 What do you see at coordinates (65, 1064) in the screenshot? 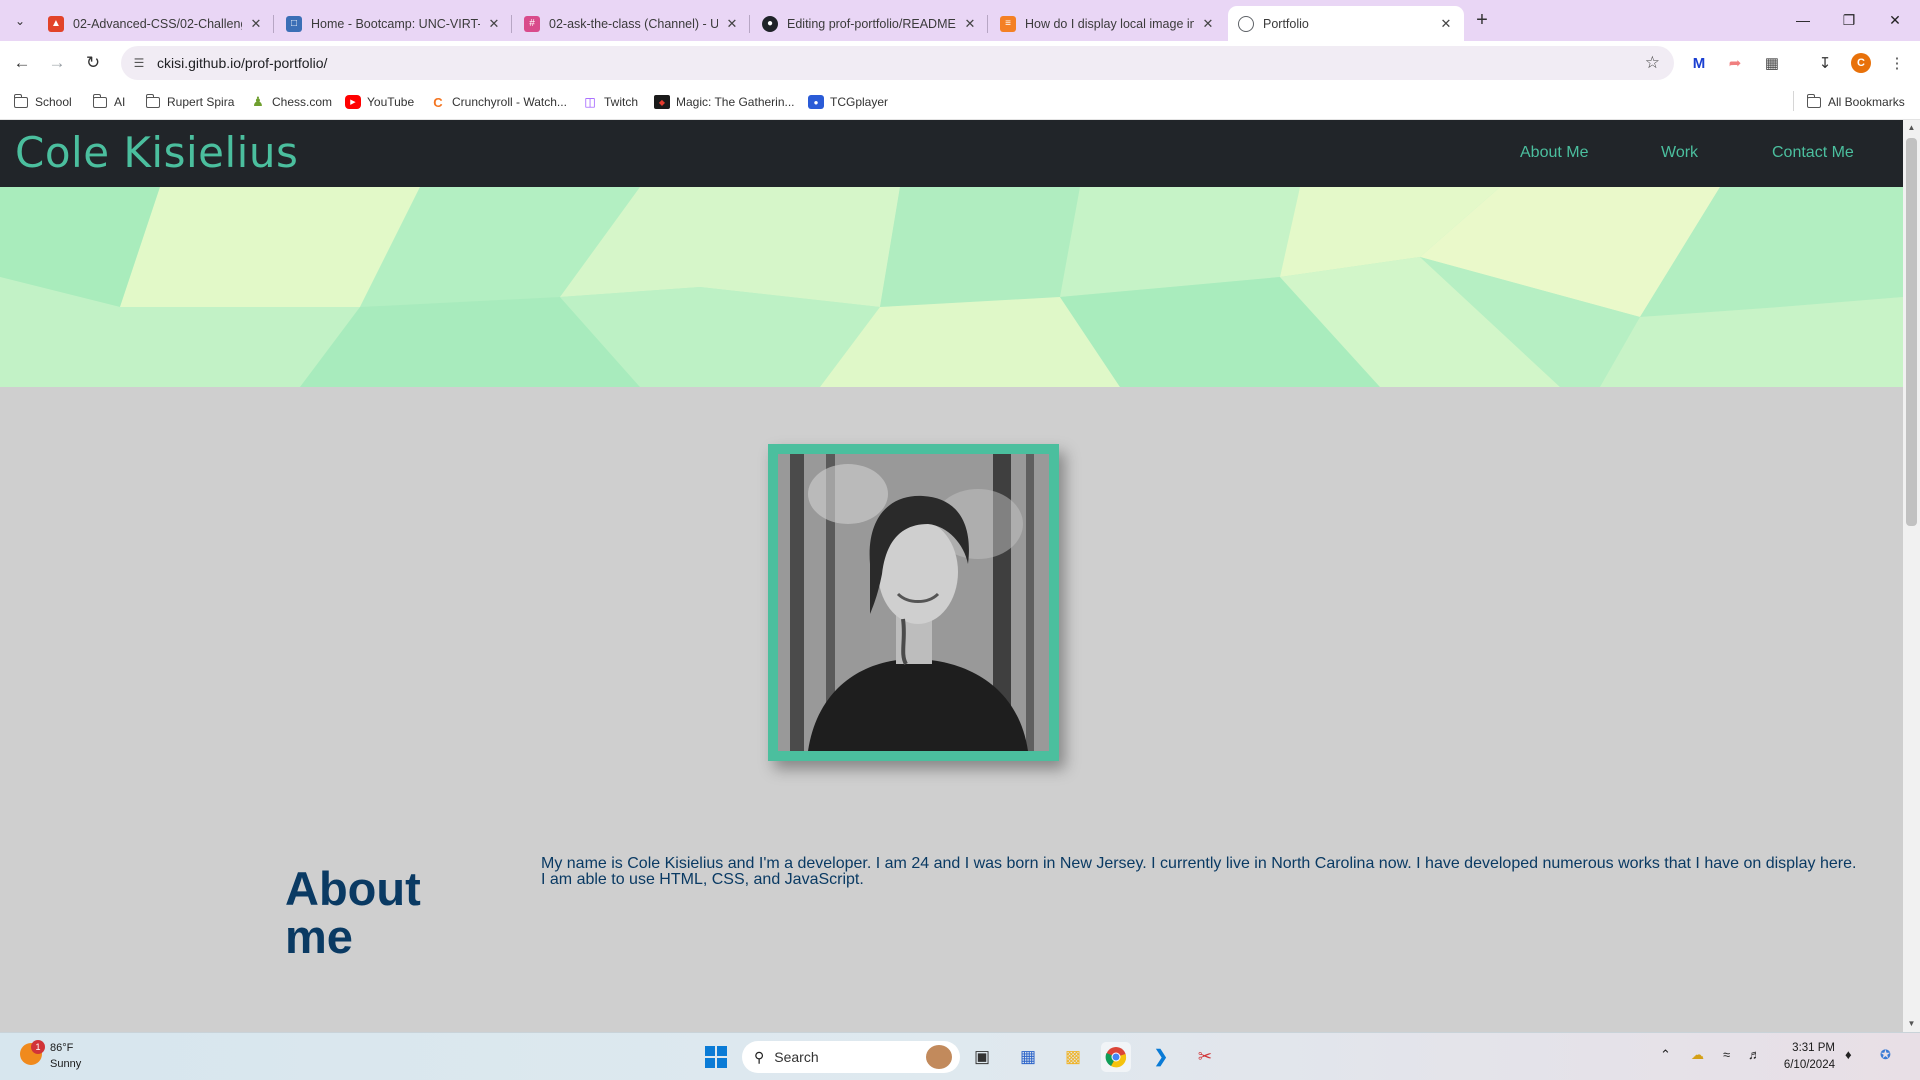
I see `weather-condition: Sunny` at bounding box center [65, 1064].